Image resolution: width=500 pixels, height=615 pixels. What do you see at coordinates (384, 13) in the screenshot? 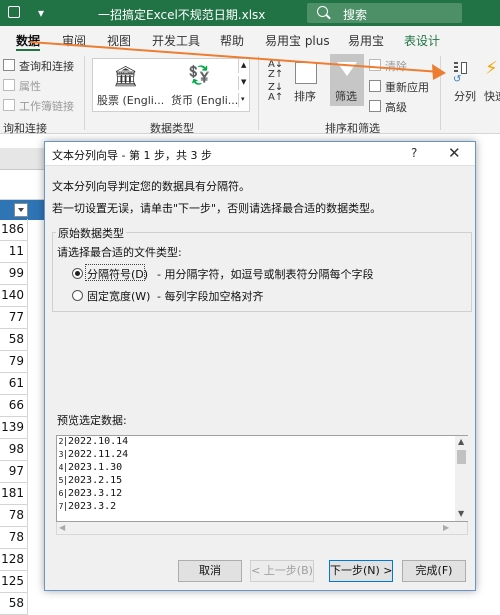
I see `search-box: 搜索` at bounding box center [384, 13].